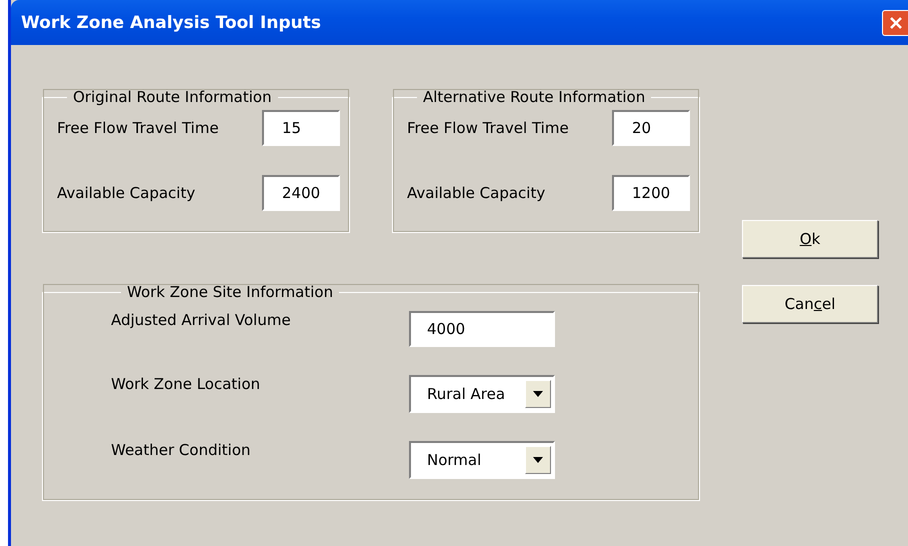  Describe the element at coordinates (810, 239) in the screenshot. I see `dialog-button: Ok` at that location.